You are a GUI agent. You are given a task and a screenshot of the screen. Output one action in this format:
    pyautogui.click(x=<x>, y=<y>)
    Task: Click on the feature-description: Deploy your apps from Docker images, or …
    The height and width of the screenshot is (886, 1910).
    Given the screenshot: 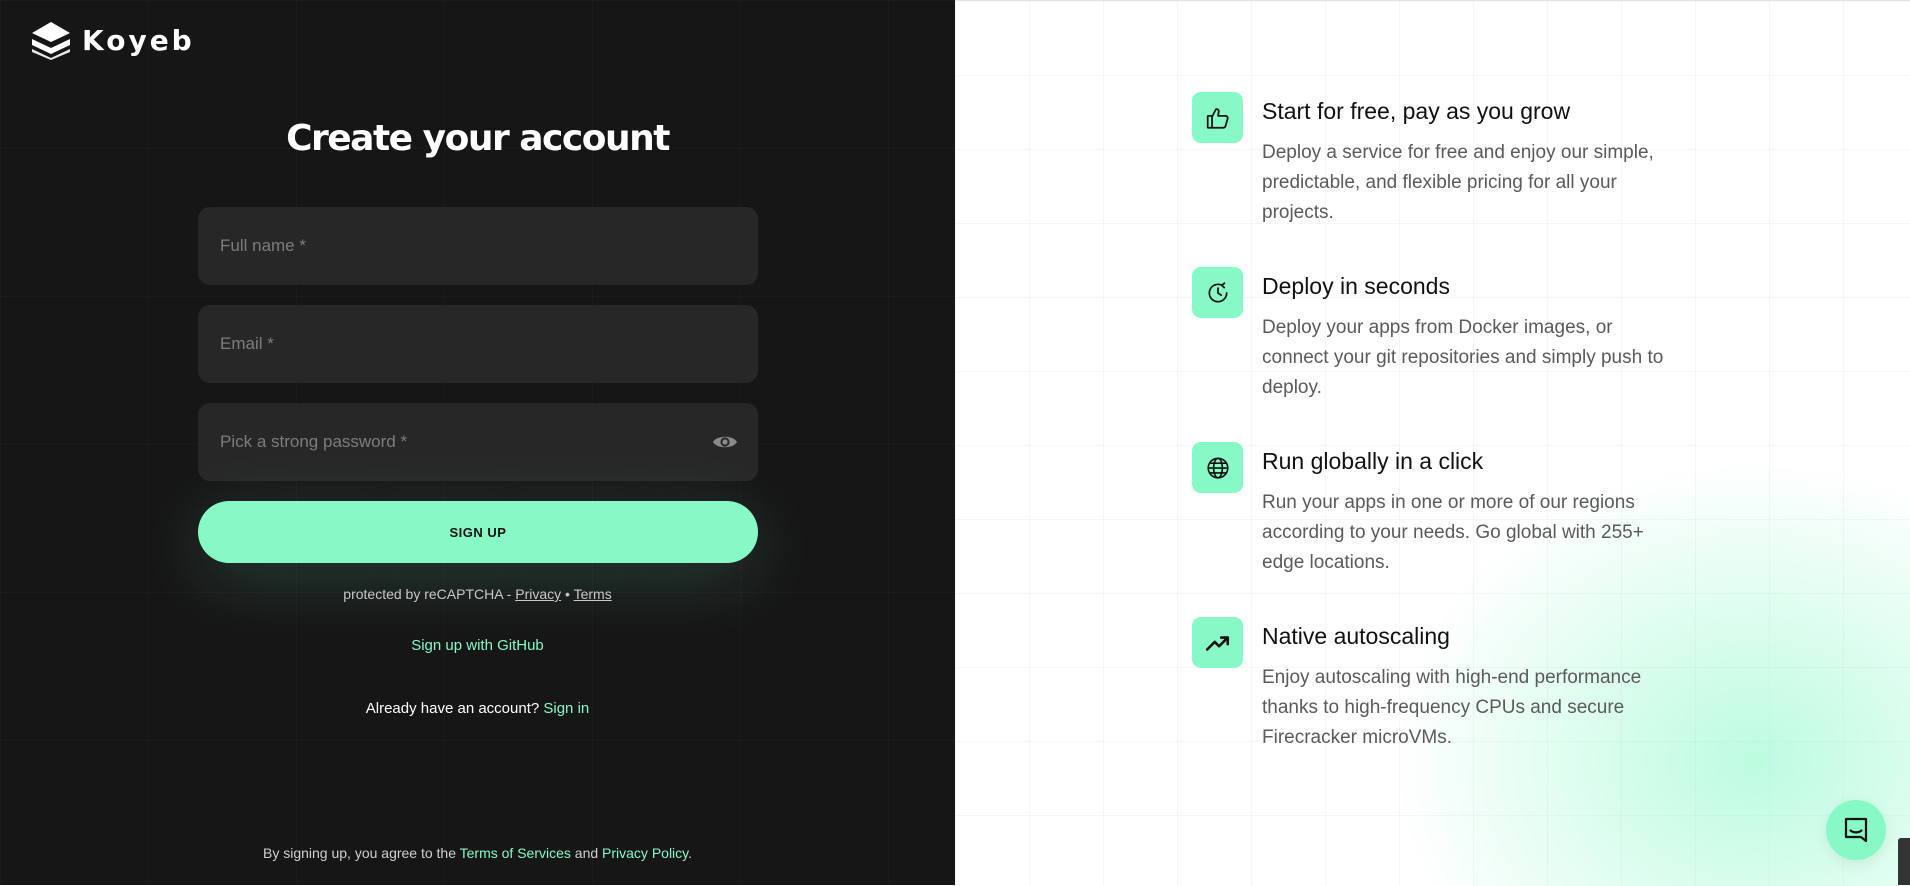 What is the action you would take?
    pyautogui.click(x=1463, y=357)
    